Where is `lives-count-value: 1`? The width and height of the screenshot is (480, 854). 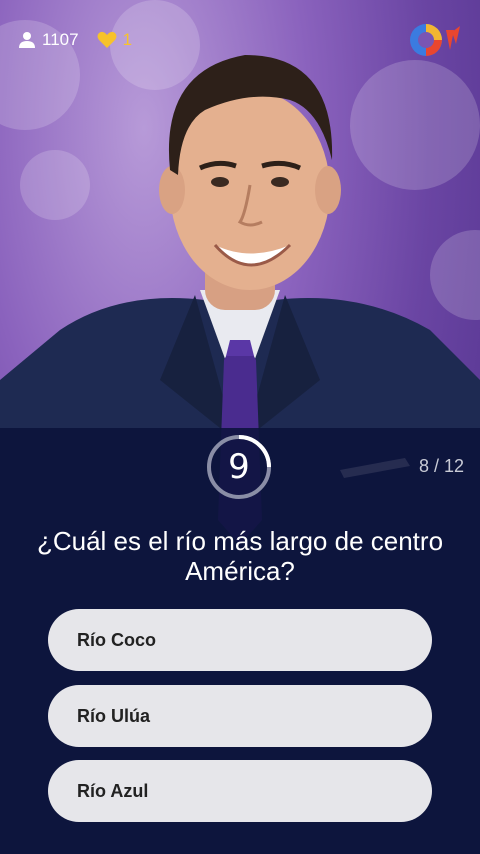 lives-count-value: 1 is located at coordinates (127, 39).